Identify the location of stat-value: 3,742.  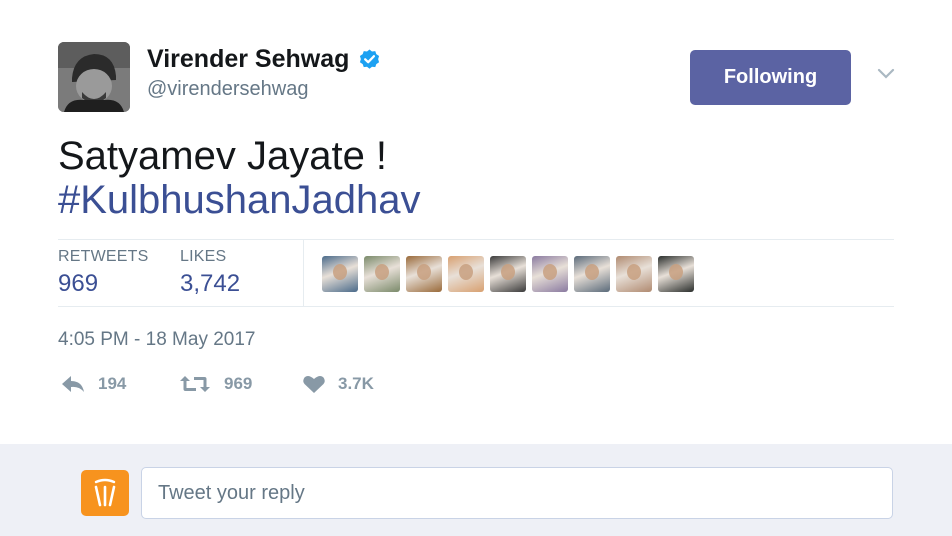
(210, 283).